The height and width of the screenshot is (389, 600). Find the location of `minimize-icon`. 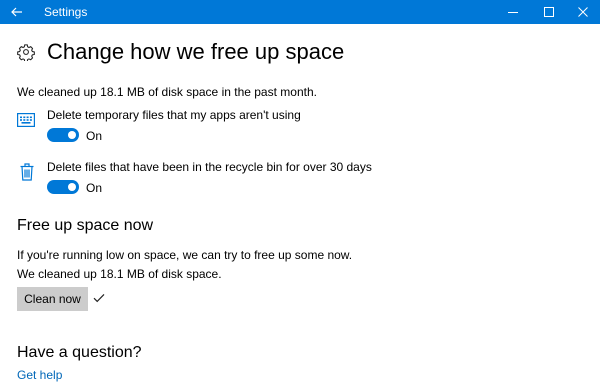

minimize-icon is located at coordinates (513, 12).